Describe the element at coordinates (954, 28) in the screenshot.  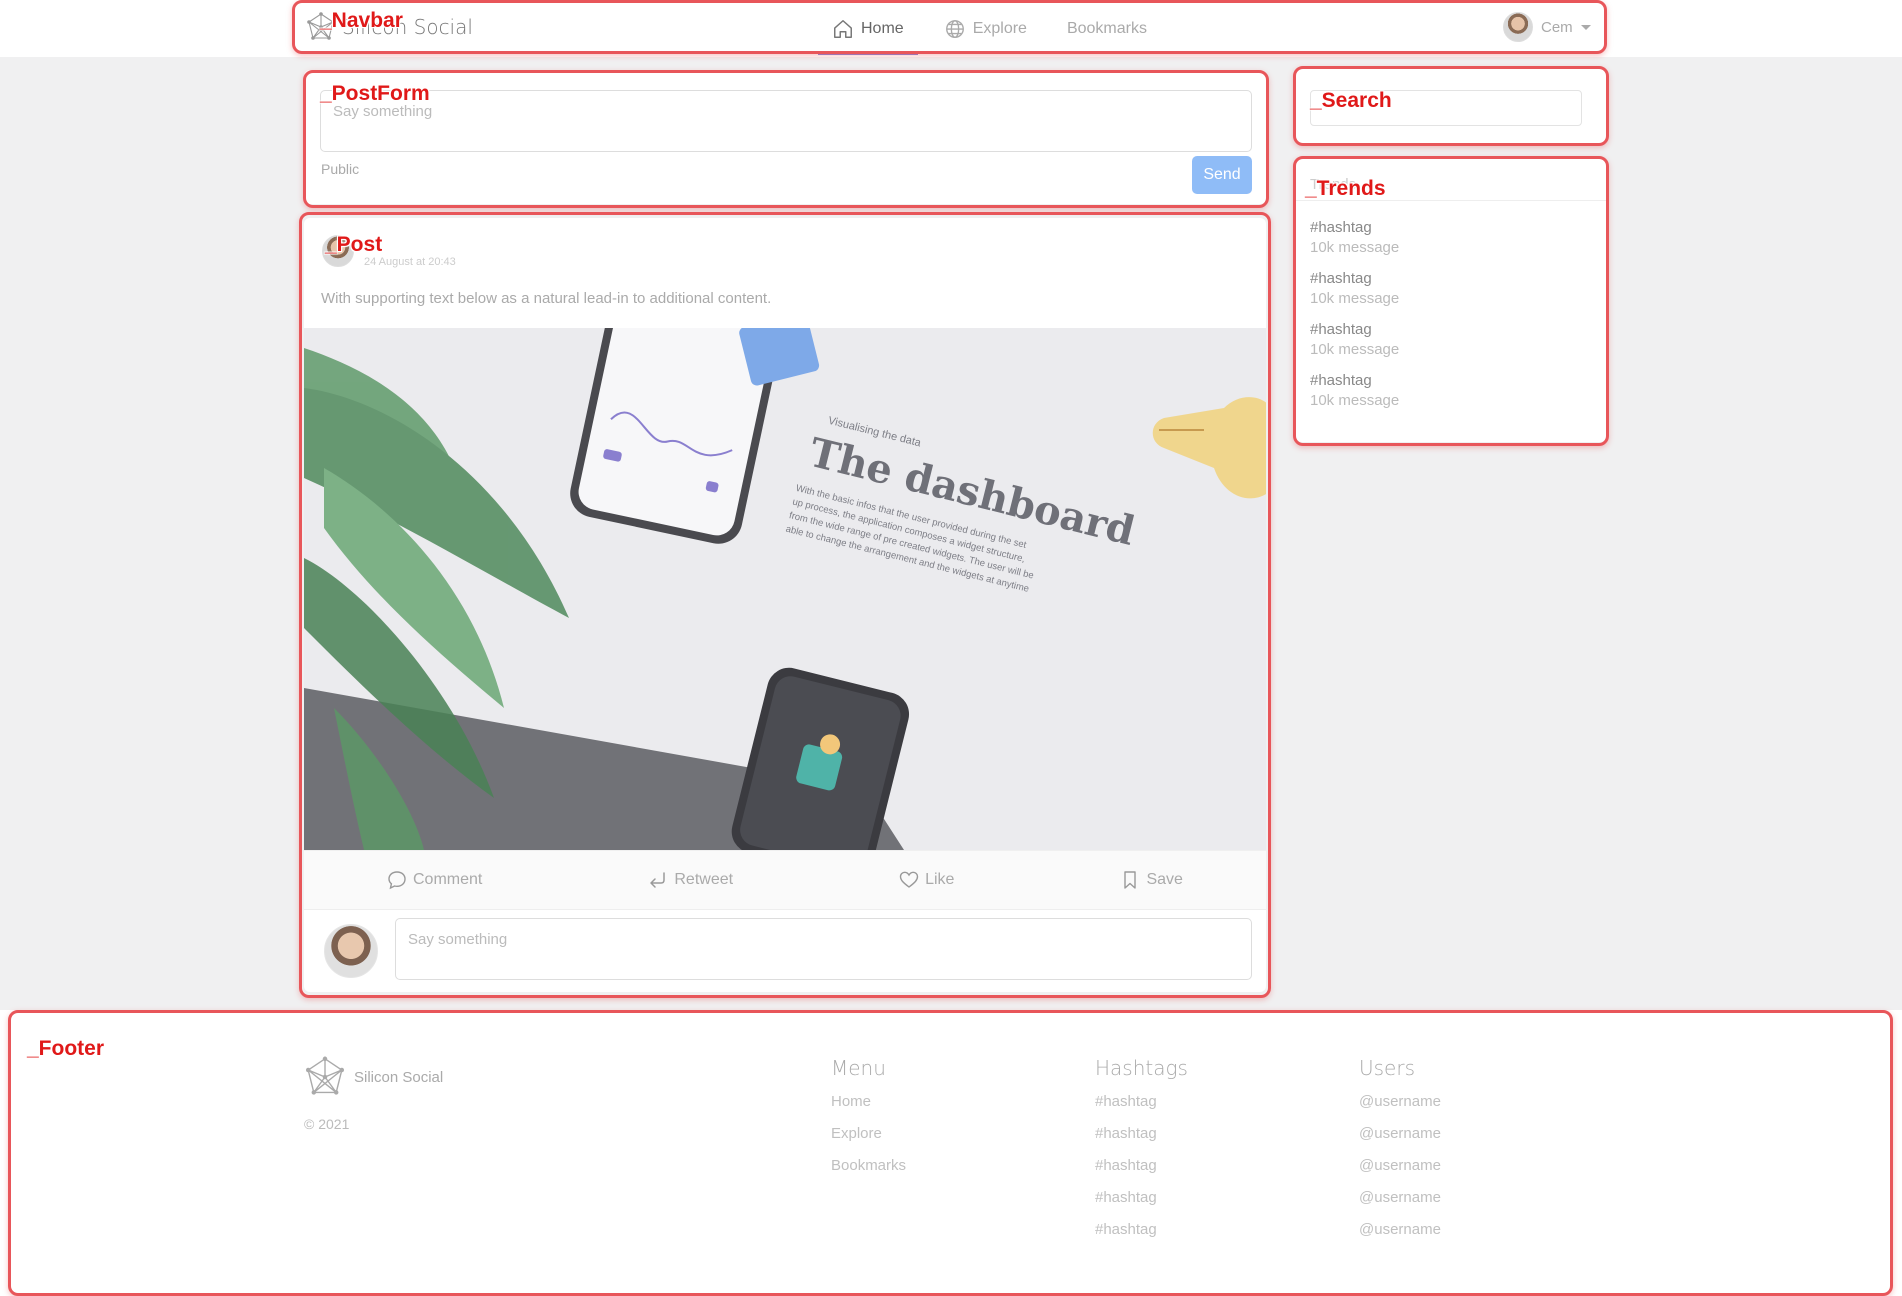
I see `globe-icon` at that location.